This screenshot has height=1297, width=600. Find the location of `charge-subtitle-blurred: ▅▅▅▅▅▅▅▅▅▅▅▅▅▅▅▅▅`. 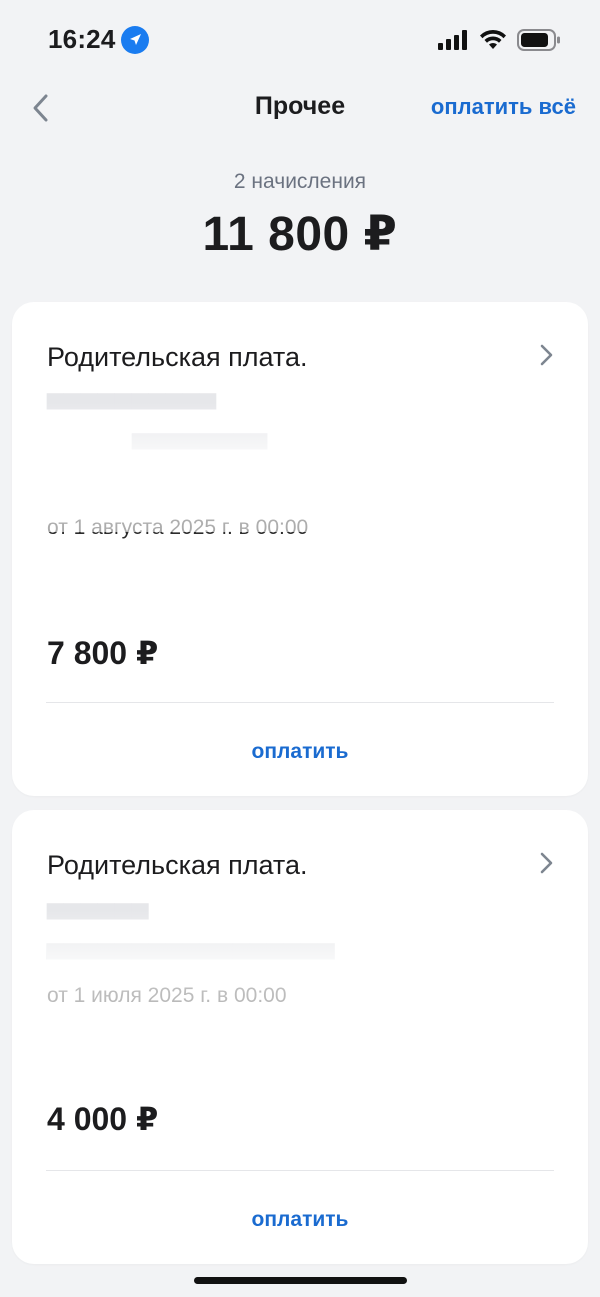

charge-subtitle-blurred: ▅▅▅▅▅▅▅▅▅▅▅▅▅▅▅▅▅ is located at coordinates (191, 946).